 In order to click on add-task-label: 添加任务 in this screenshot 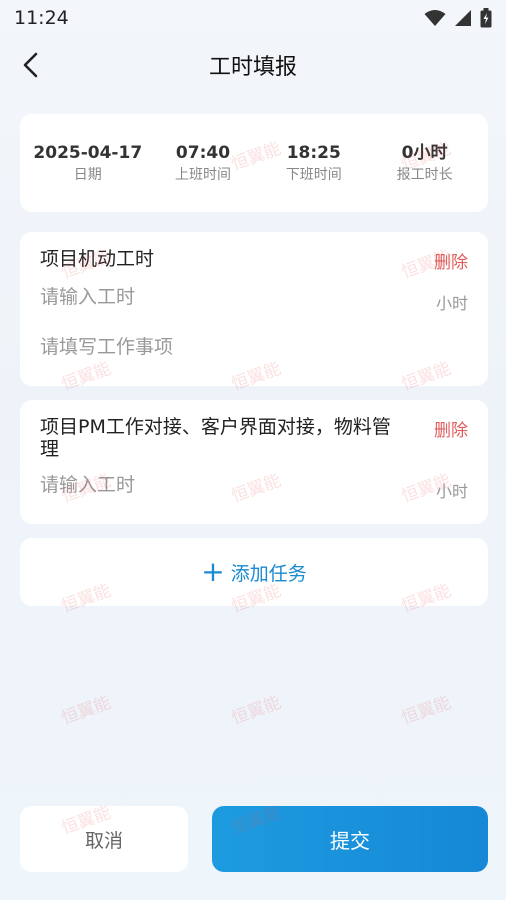, I will do `click(268, 573)`.